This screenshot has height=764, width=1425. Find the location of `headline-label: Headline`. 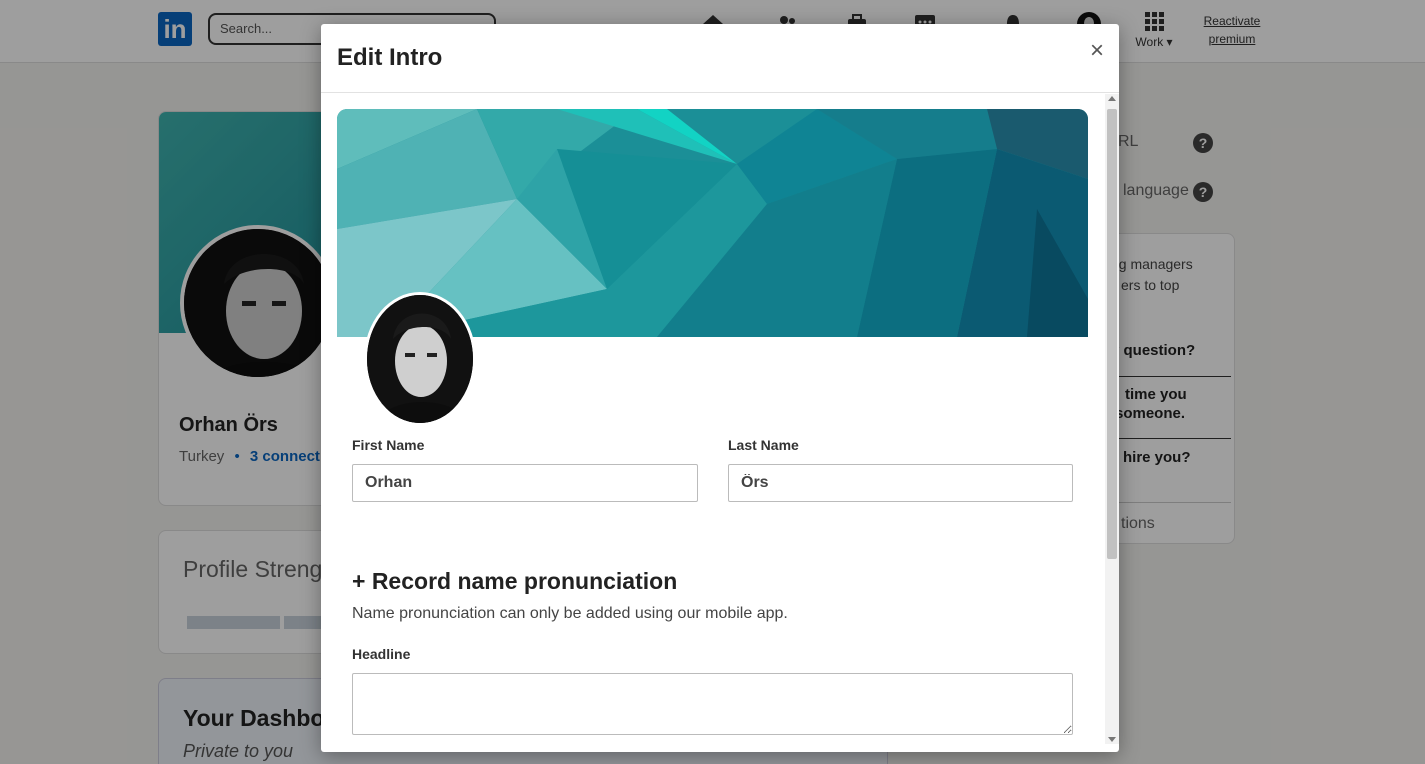

headline-label: Headline is located at coordinates (381, 654).